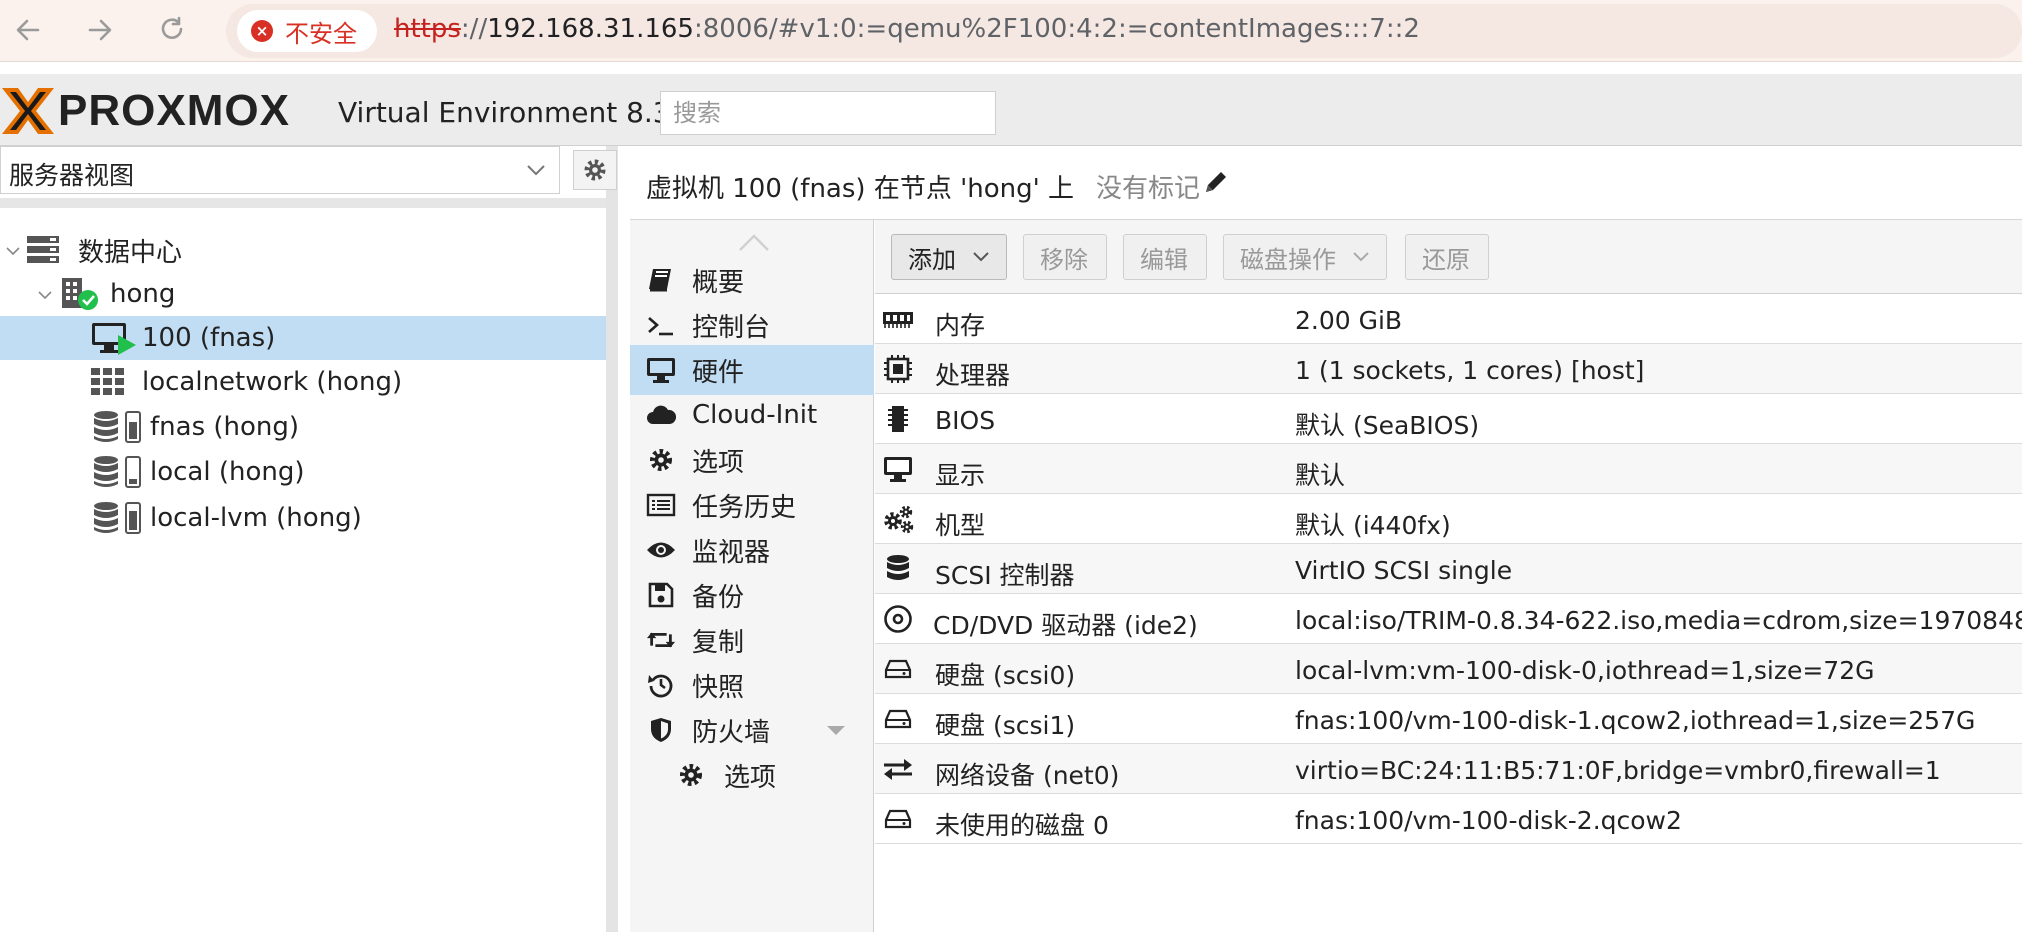  Describe the element at coordinates (898, 669) in the screenshot. I see `hdd-icon` at that location.